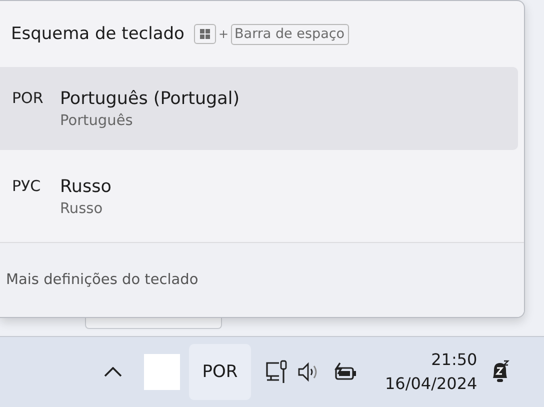  I want to click on chevron-up-icon, so click(113, 372).